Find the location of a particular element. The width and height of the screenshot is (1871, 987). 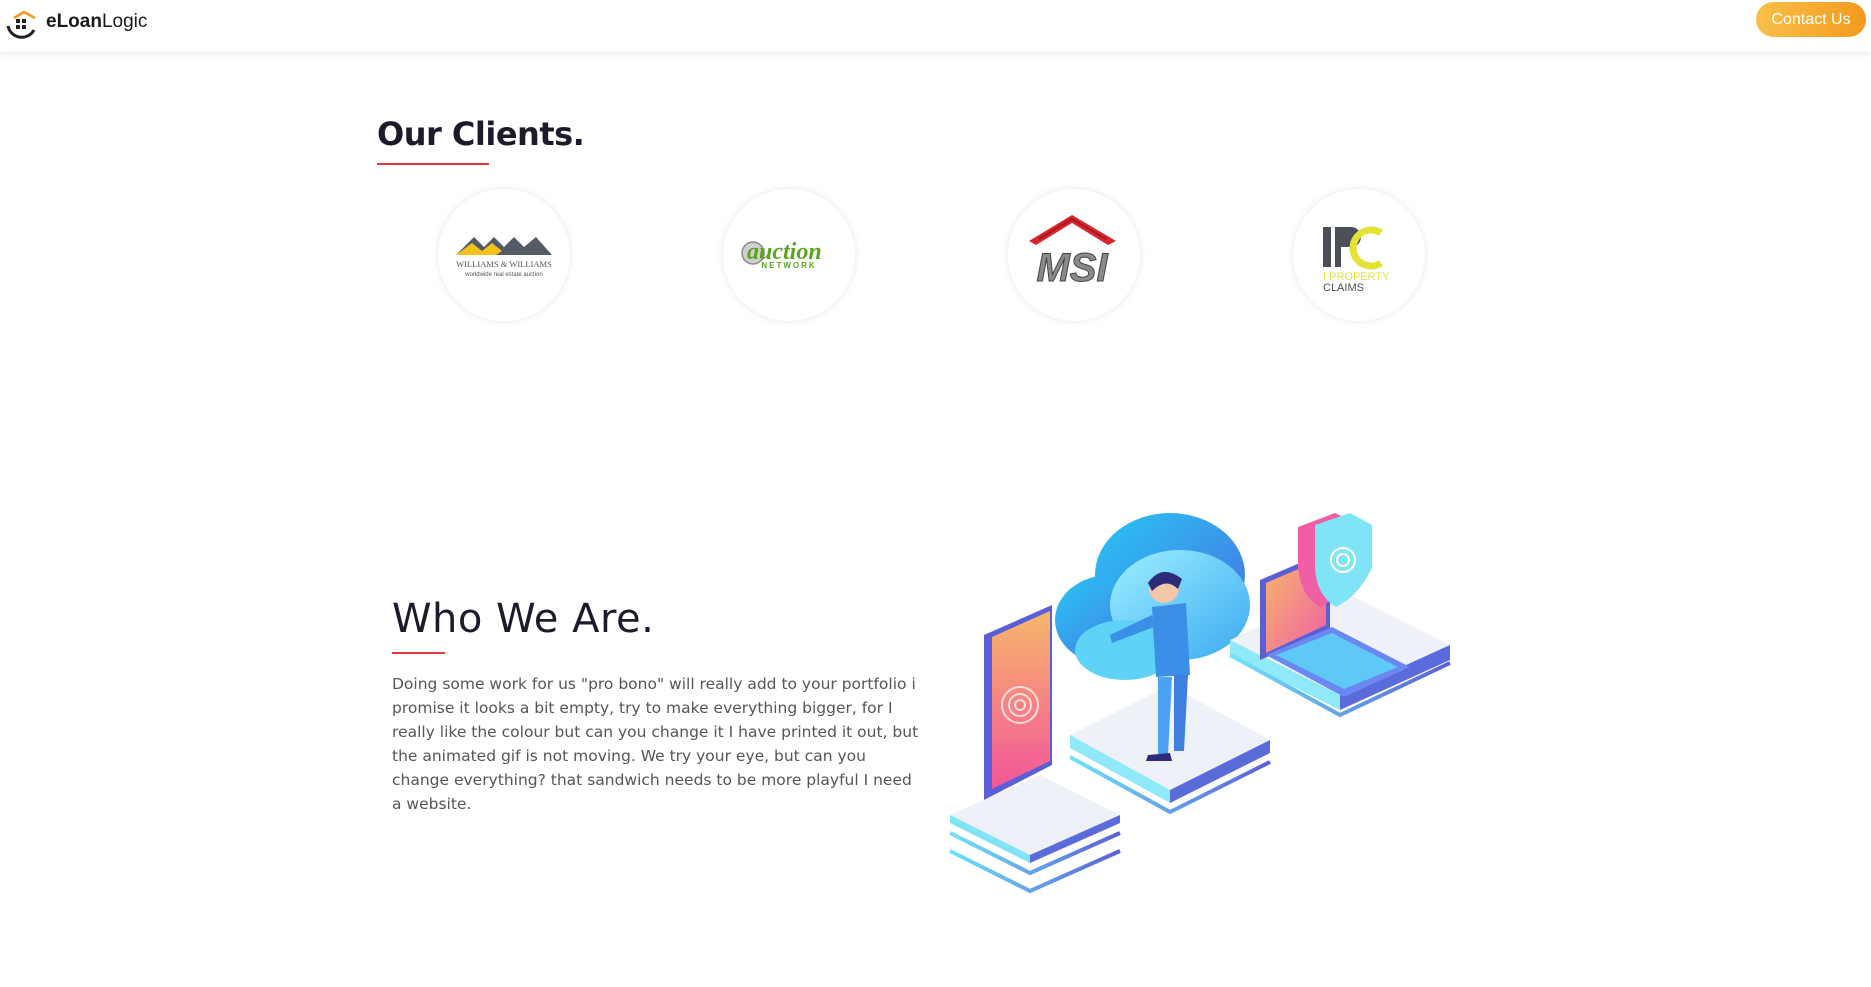

who-we-are-heading: Who We Are. is located at coordinates (523, 619).